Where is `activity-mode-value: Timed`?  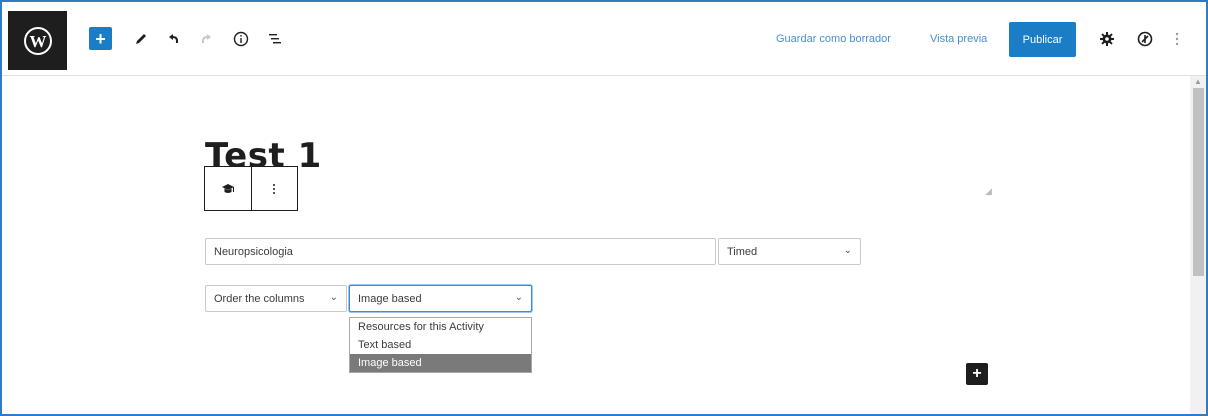 activity-mode-value: Timed is located at coordinates (742, 251).